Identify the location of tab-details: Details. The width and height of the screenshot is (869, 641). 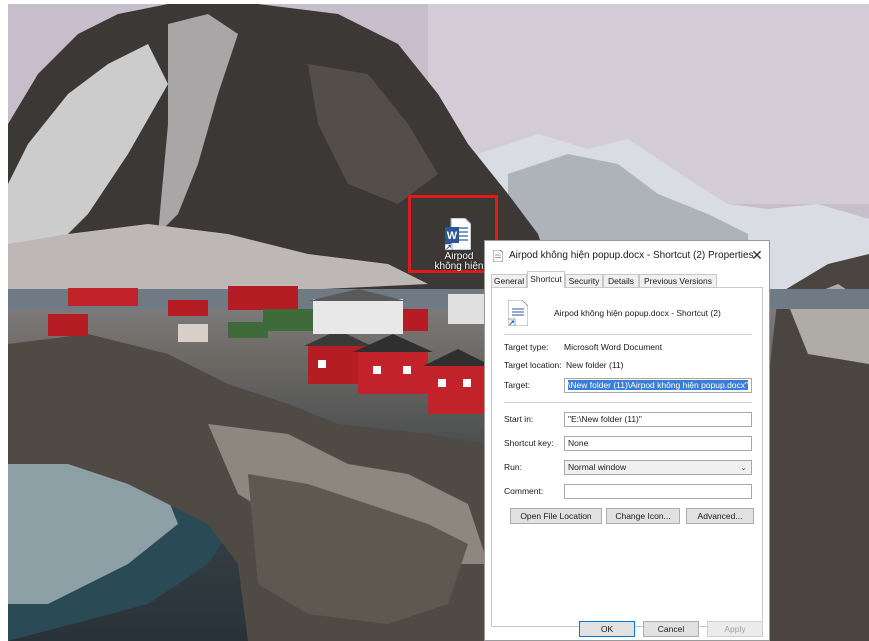
(621, 280).